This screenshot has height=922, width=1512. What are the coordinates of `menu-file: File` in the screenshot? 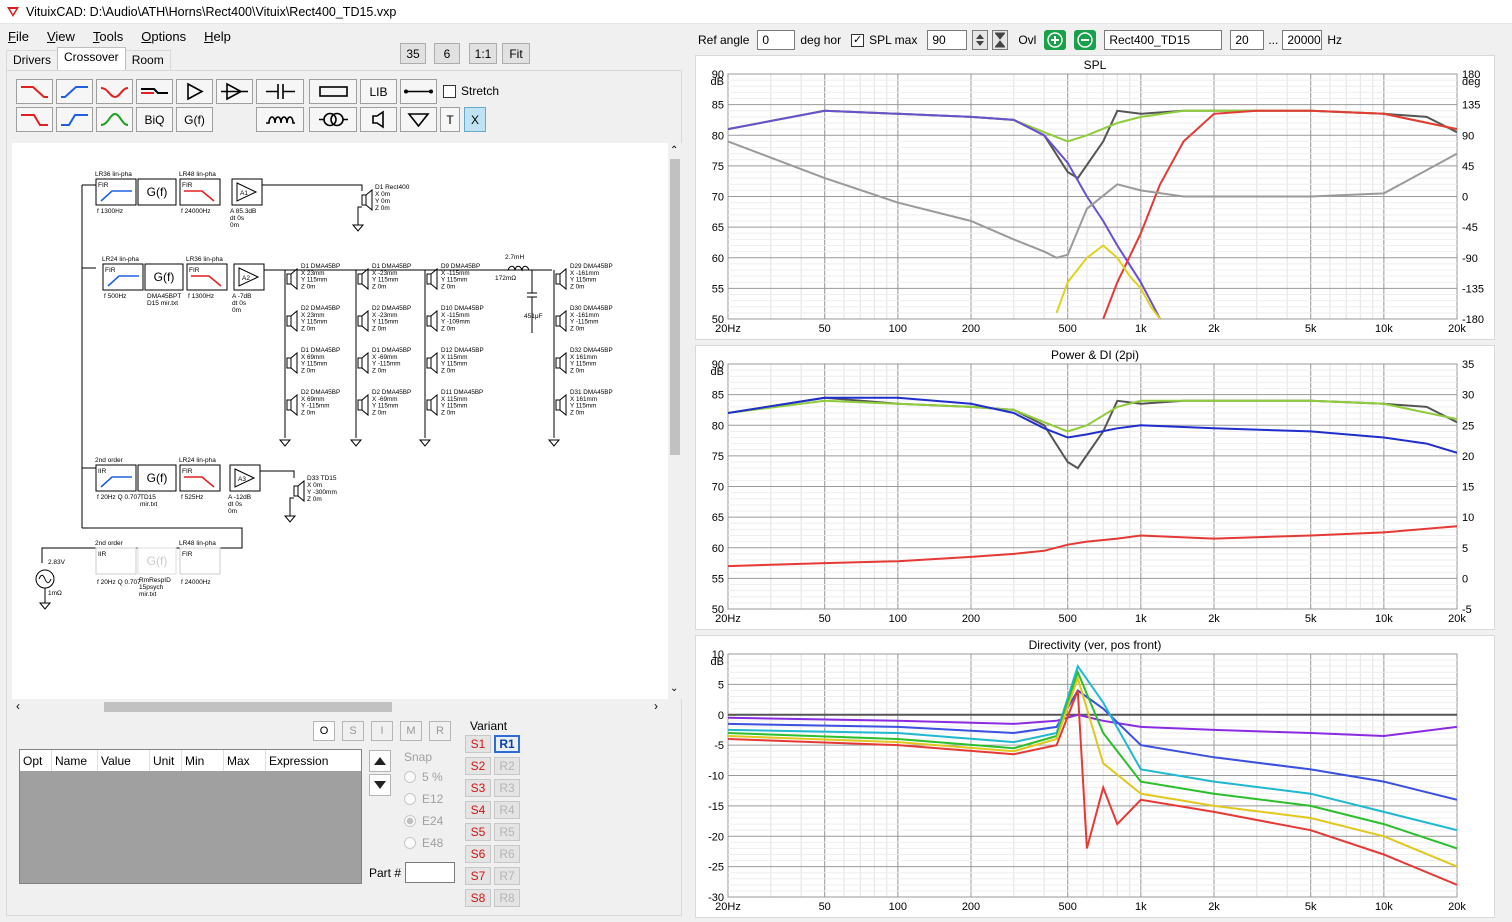 It's located at (18, 36).